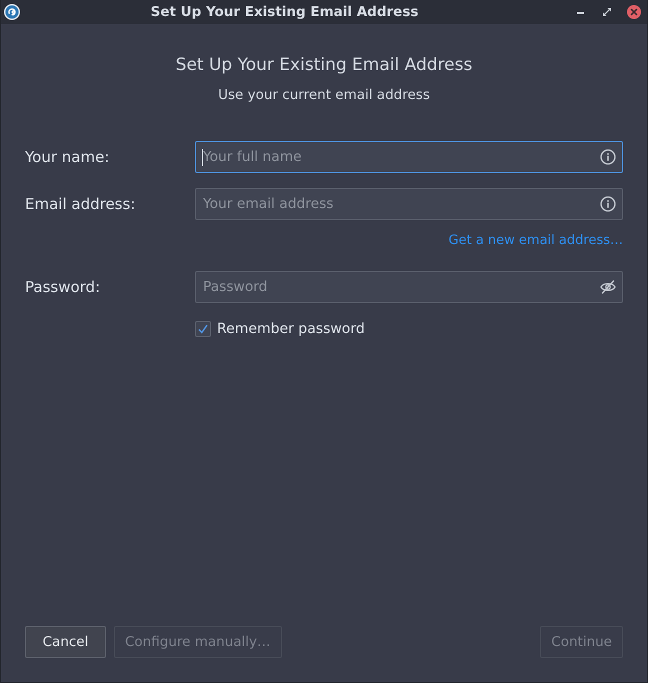 Image resolution: width=648 pixels, height=683 pixels. Describe the element at coordinates (607, 12) in the screenshot. I see `maximize-icon` at that location.